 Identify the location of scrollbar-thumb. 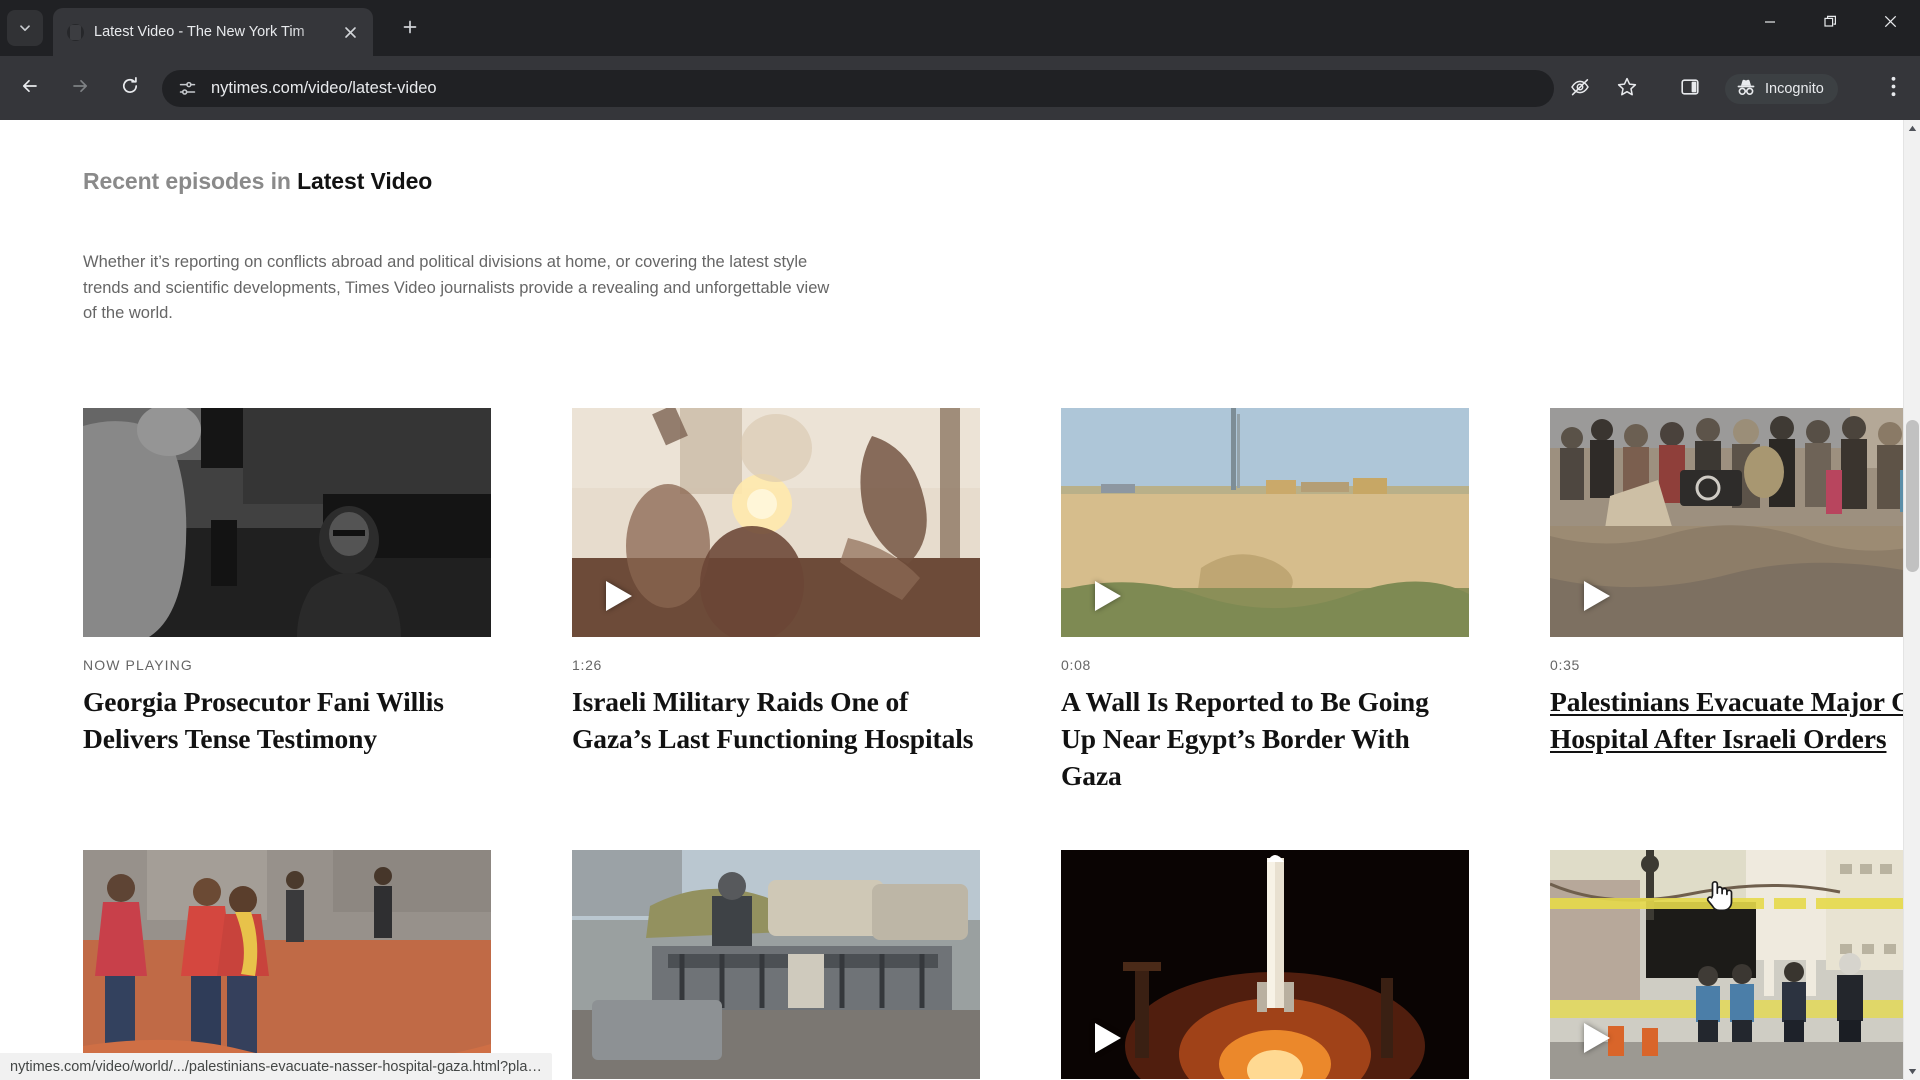
(1912, 496).